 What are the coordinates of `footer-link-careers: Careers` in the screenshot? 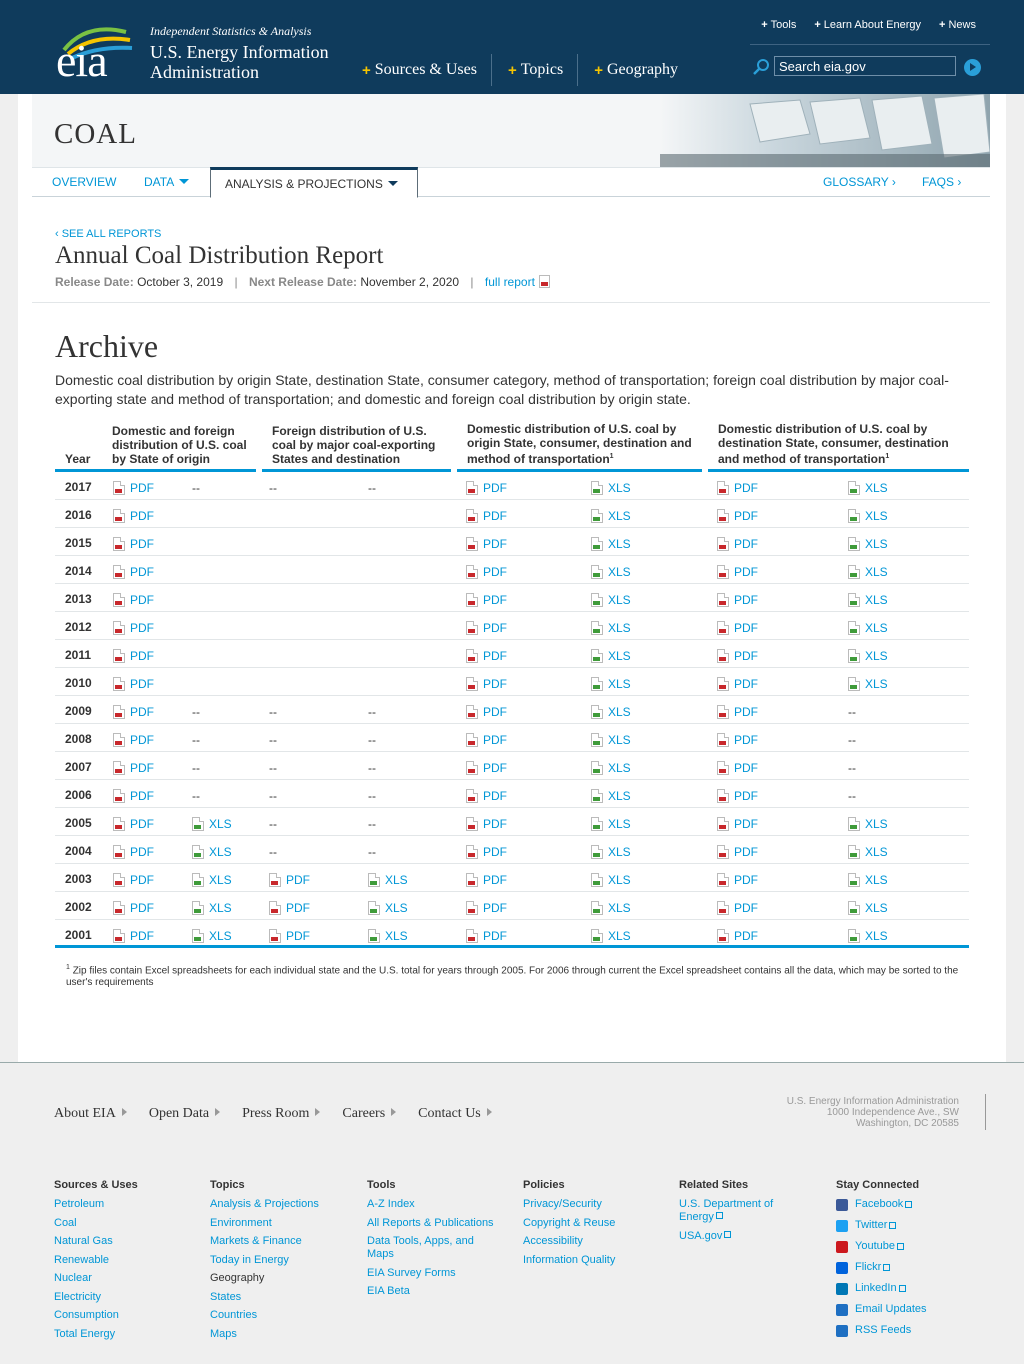 It's located at (369, 1114).